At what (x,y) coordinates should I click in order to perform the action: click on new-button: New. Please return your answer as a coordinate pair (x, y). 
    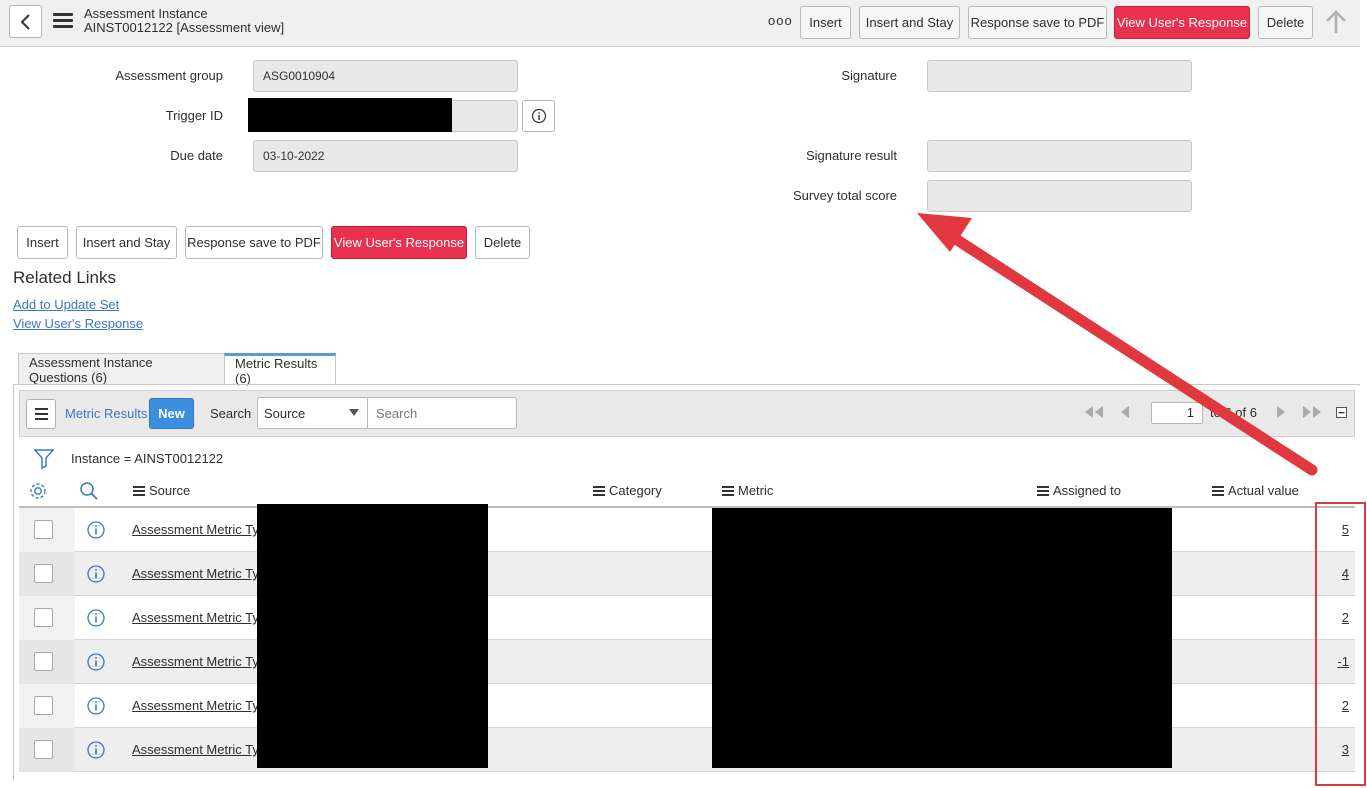
    Looking at the image, I should click on (171, 413).